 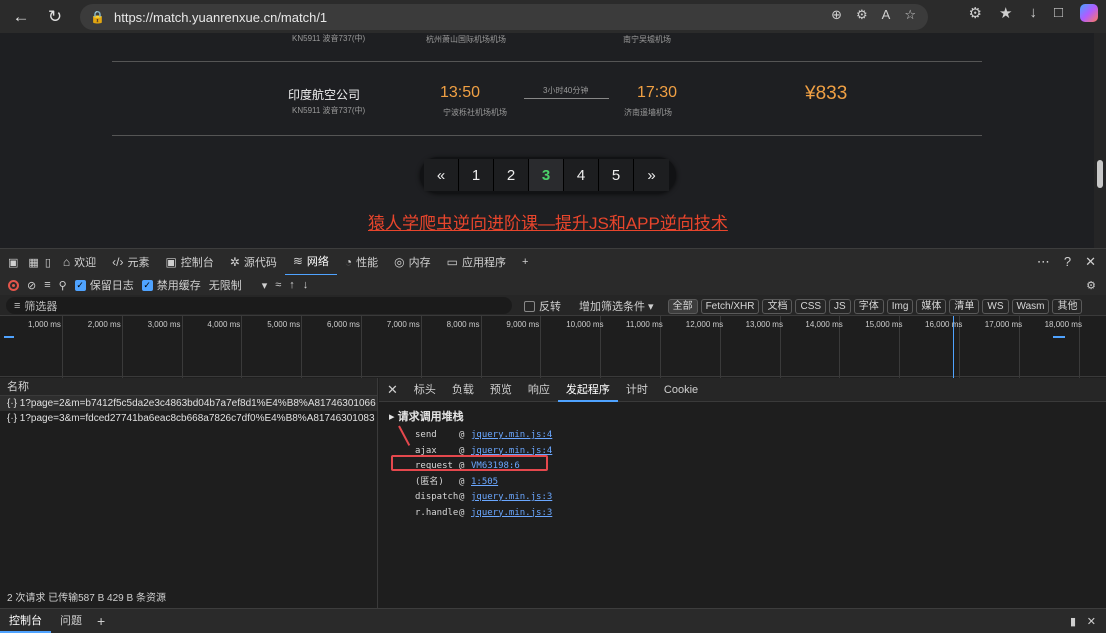 What do you see at coordinates (476, 262) in the screenshot?
I see `devtools-tab: ▭ 应用程序` at bounding box center [476, 262].